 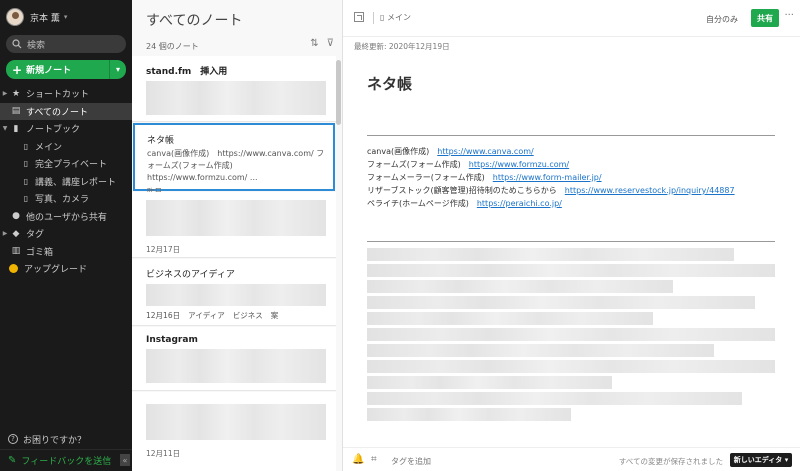 What do you see at coordinates (66, 111) in the screenshot?
I see `sidebar-item-all-notes: ▤ すべてのノート` at bounding box center [66, 111].